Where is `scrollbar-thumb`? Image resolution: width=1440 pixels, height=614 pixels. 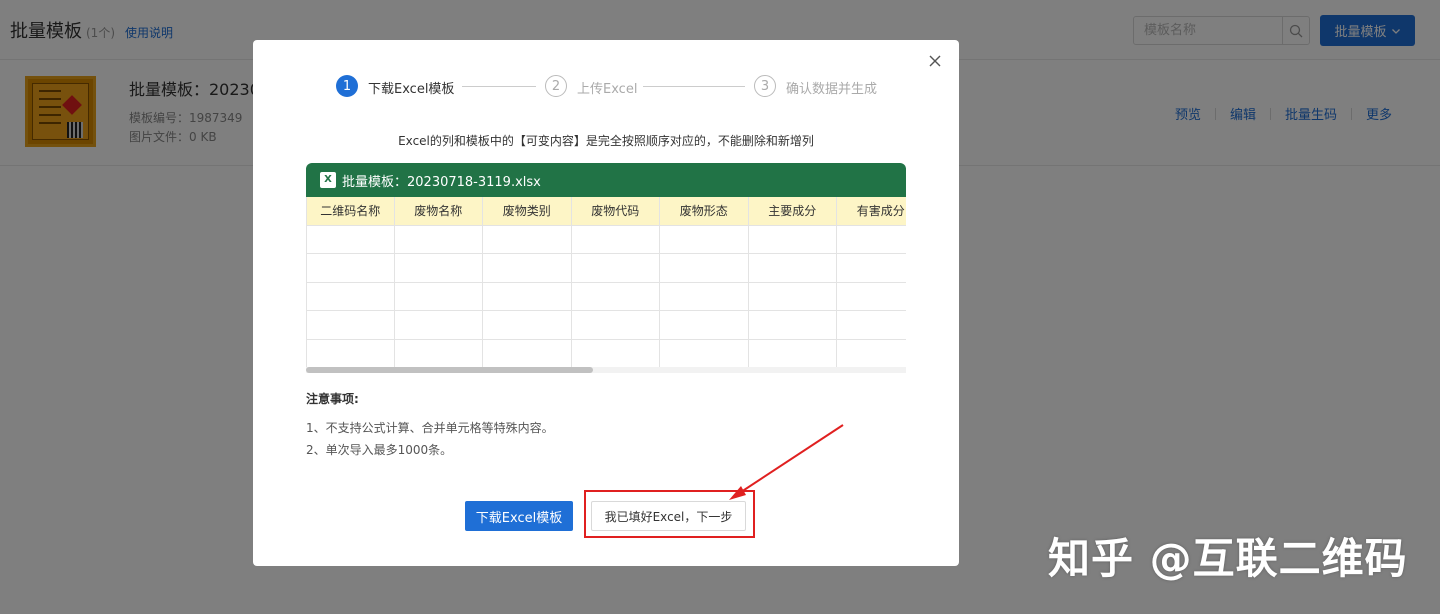 scrollbar-thumb is located at coordinates (449, 370).